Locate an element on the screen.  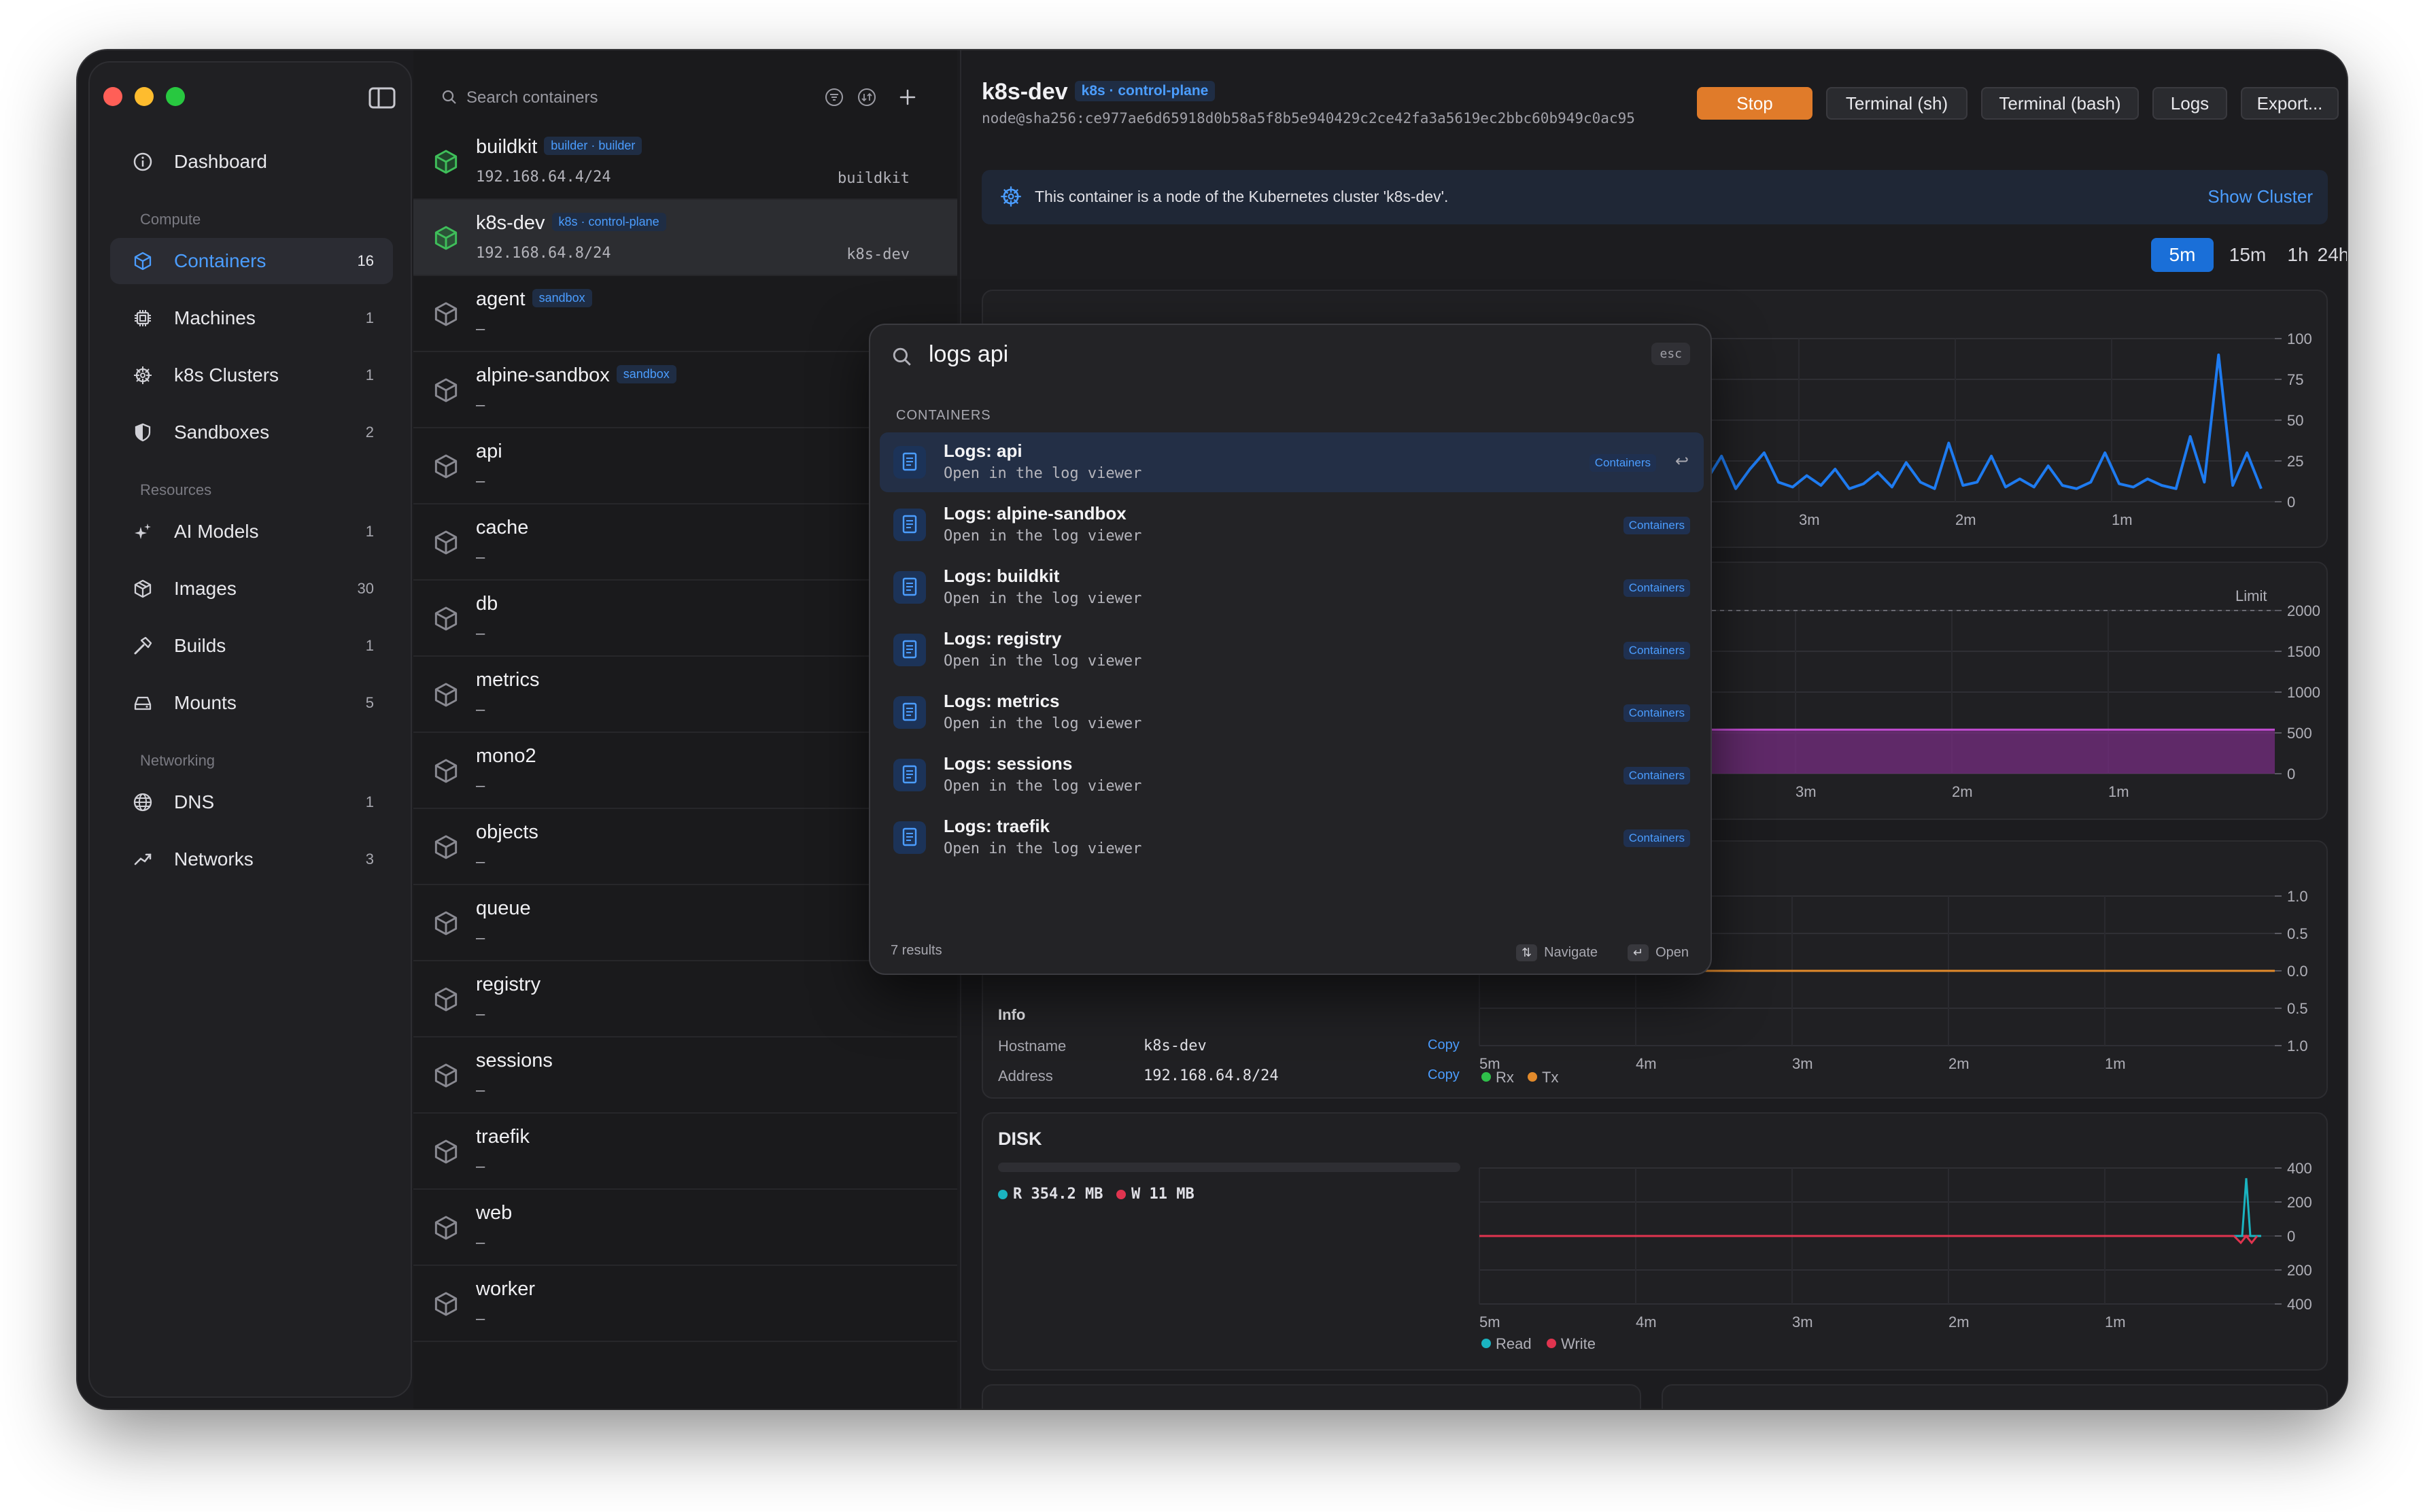
copy-hostname-button: Copy is located at coordinates (1444, 1045).